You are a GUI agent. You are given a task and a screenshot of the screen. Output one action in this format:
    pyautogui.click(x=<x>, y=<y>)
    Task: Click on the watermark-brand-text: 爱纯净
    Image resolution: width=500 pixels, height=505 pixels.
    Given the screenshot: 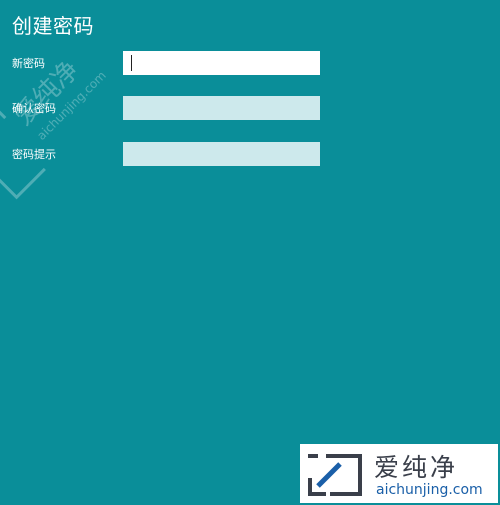 What is the action you would take?
    pyautogui.click(x=416, y=467)
    